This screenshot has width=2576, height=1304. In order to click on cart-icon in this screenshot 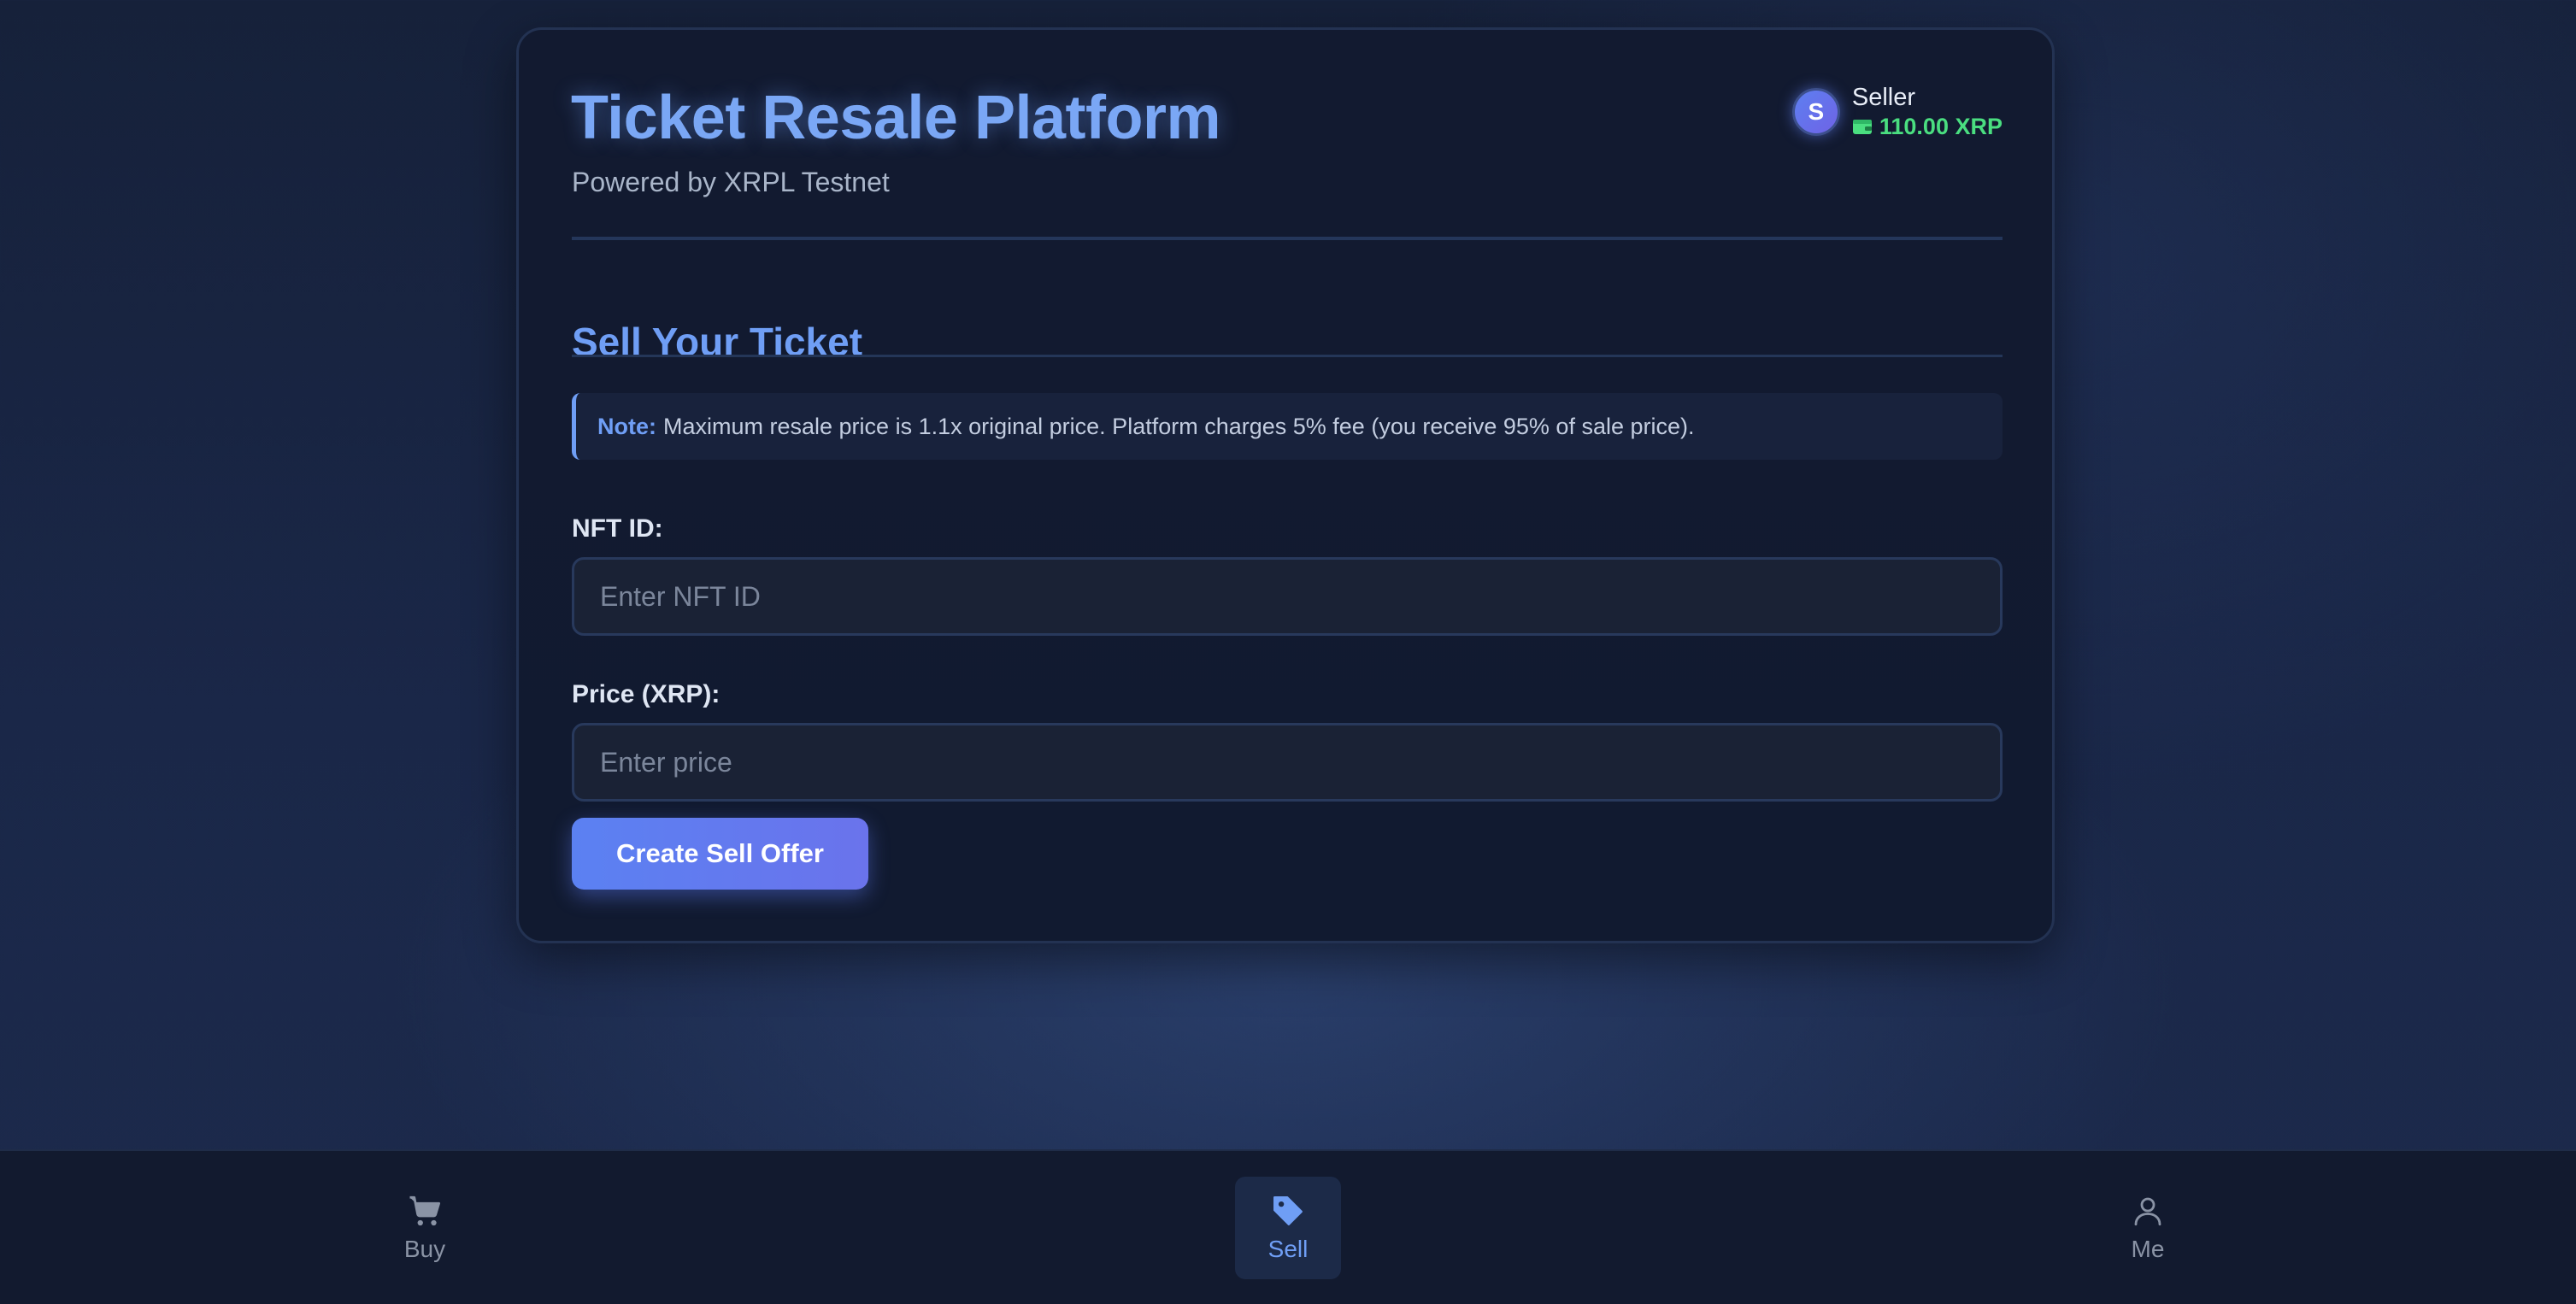, I will do `click(425, 1211)`.